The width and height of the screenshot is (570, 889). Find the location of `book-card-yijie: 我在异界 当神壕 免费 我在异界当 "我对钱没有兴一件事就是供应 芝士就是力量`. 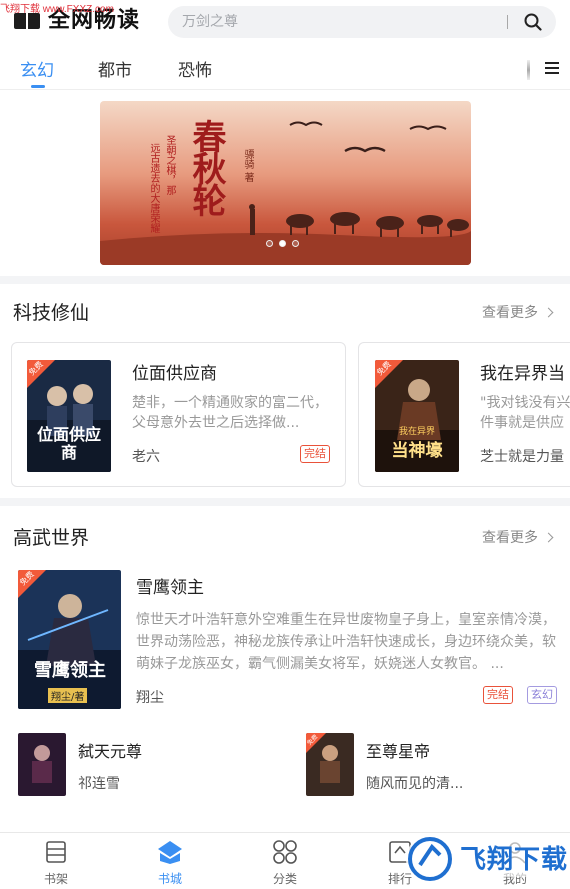

book-card-yijie: 我在异界 当神壕 免费 我在异界当 "我对钱没有兴一件事就是供应 芝士就是力量 is located at coordinates (464, 414).